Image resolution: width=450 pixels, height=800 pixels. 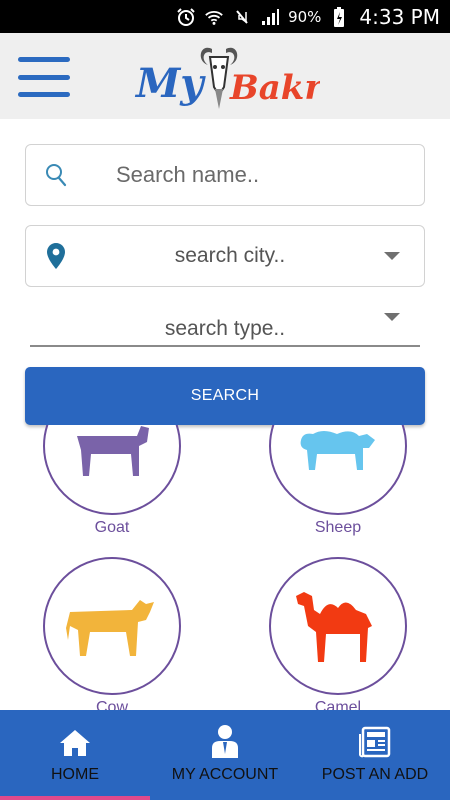 What do you see at coordinates (230, 255) in the screenshot?
I see `search-city-value: search city..` at bounding box center [230, 255].